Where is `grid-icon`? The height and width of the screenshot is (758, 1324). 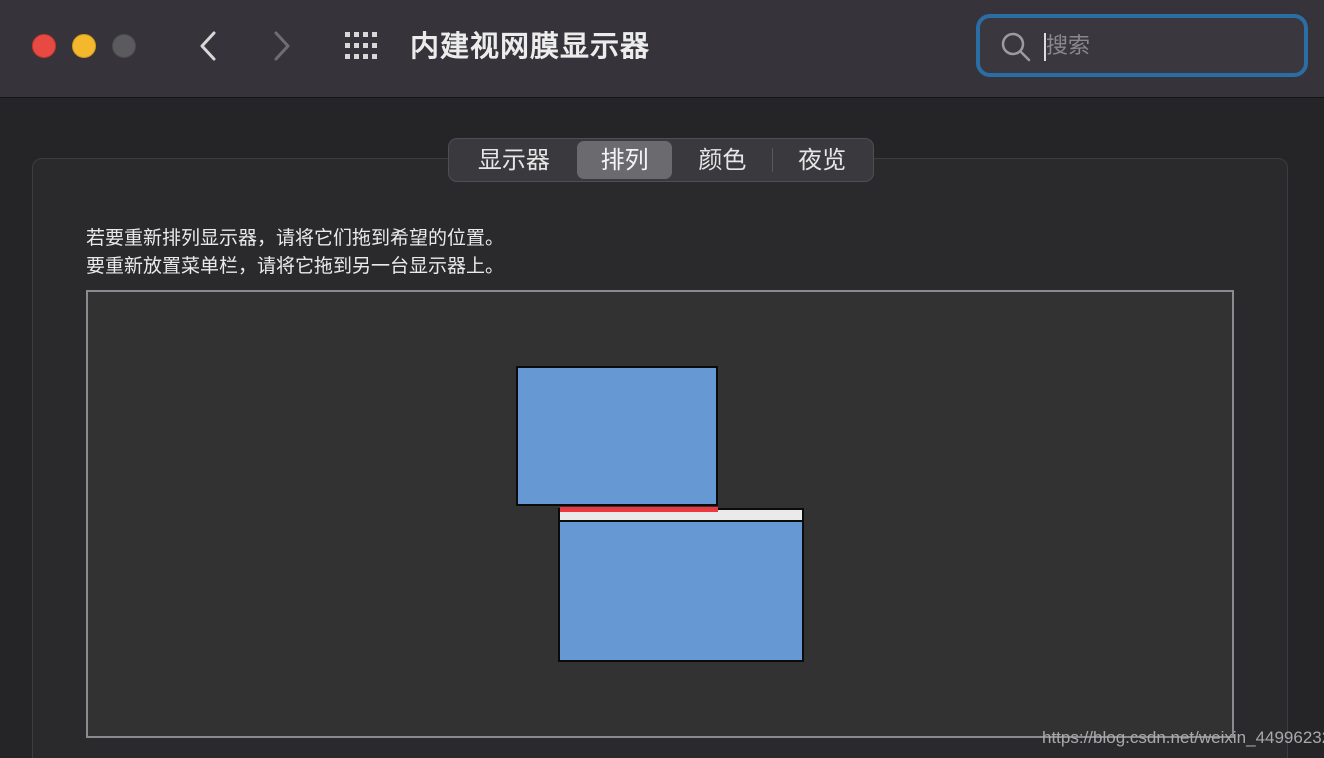
grid-icon is located at coordinates (361, 45).